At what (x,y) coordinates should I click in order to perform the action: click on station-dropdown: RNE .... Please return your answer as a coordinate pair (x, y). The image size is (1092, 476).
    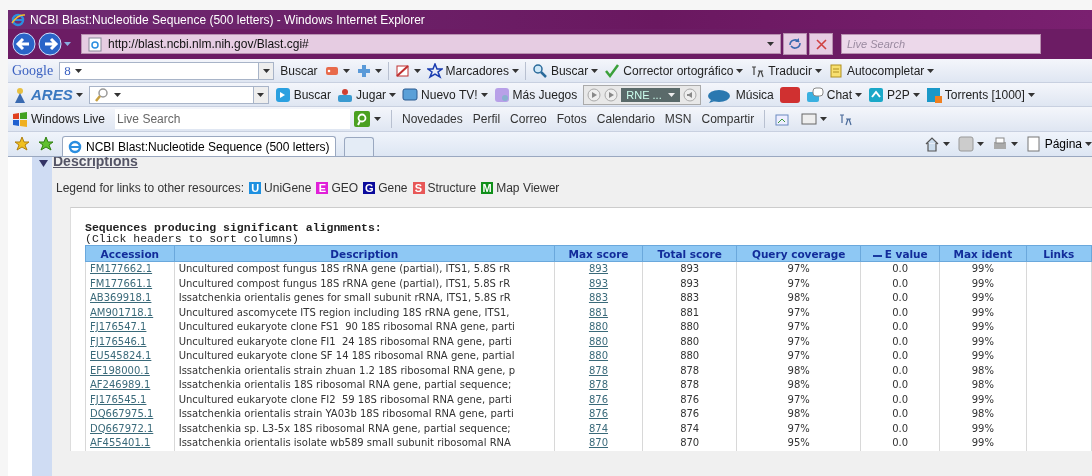
    Looking at the image, I should click on (650, 94).